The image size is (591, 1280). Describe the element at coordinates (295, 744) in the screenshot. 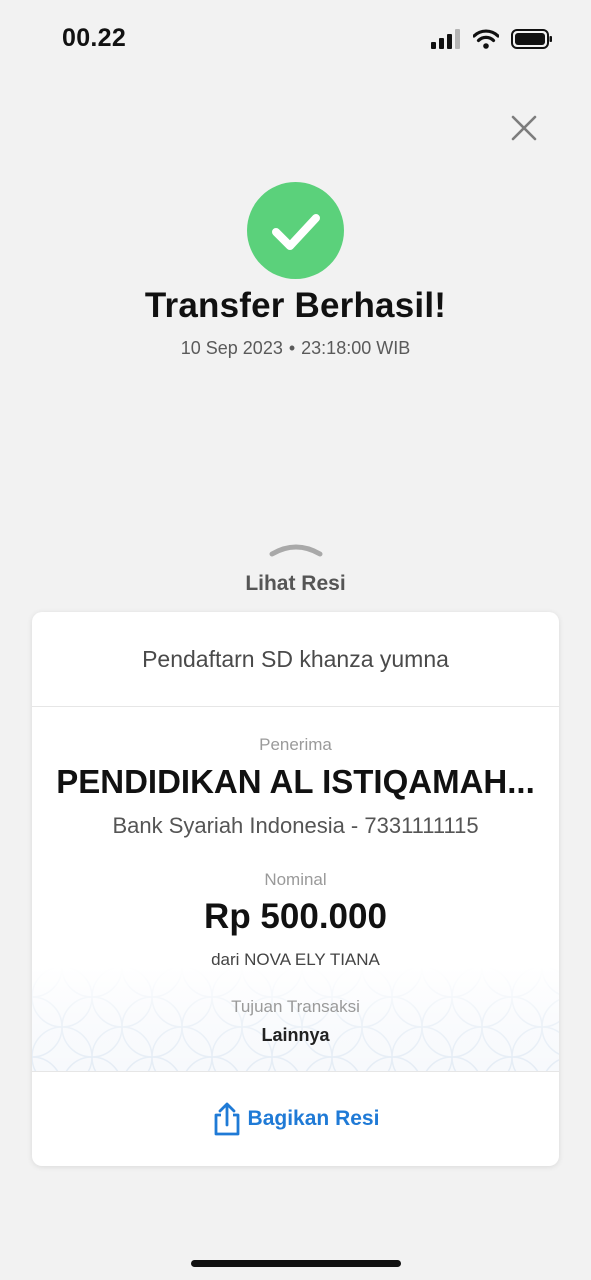

I see `recipient-label: Penerima` at that location.